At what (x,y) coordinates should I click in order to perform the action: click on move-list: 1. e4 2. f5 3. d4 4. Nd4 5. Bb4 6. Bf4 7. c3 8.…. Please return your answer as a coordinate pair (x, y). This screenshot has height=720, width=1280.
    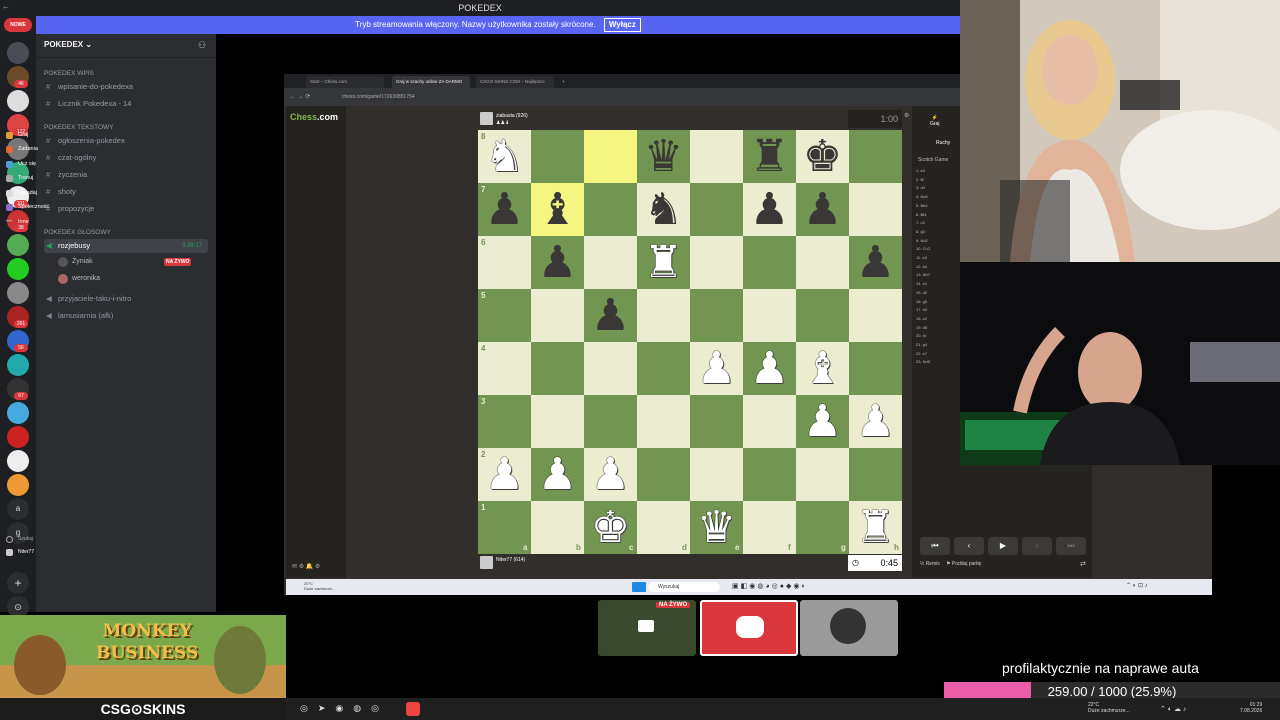
    Looking at the image, I should click on (938, 293).